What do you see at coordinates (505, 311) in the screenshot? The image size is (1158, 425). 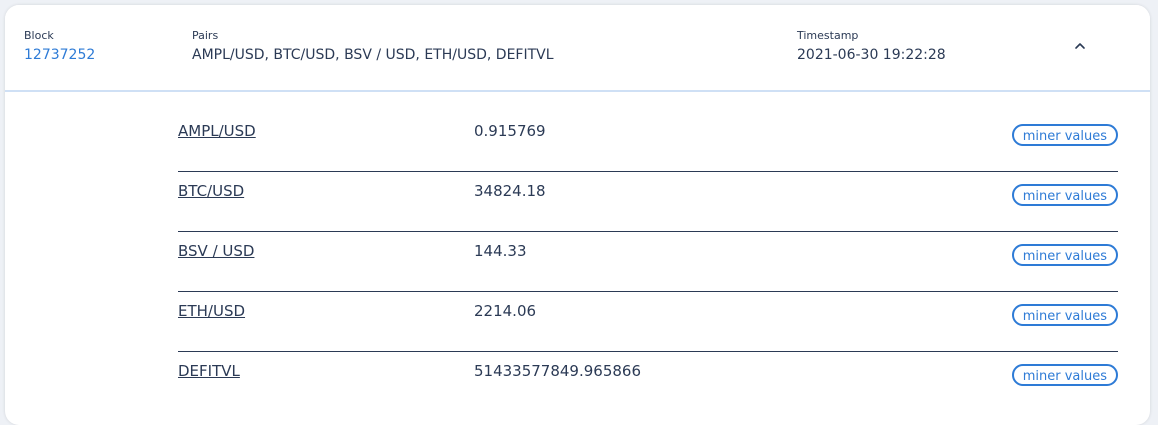 I see `pair-value: 2214.06` at bounding box center [505, 311].